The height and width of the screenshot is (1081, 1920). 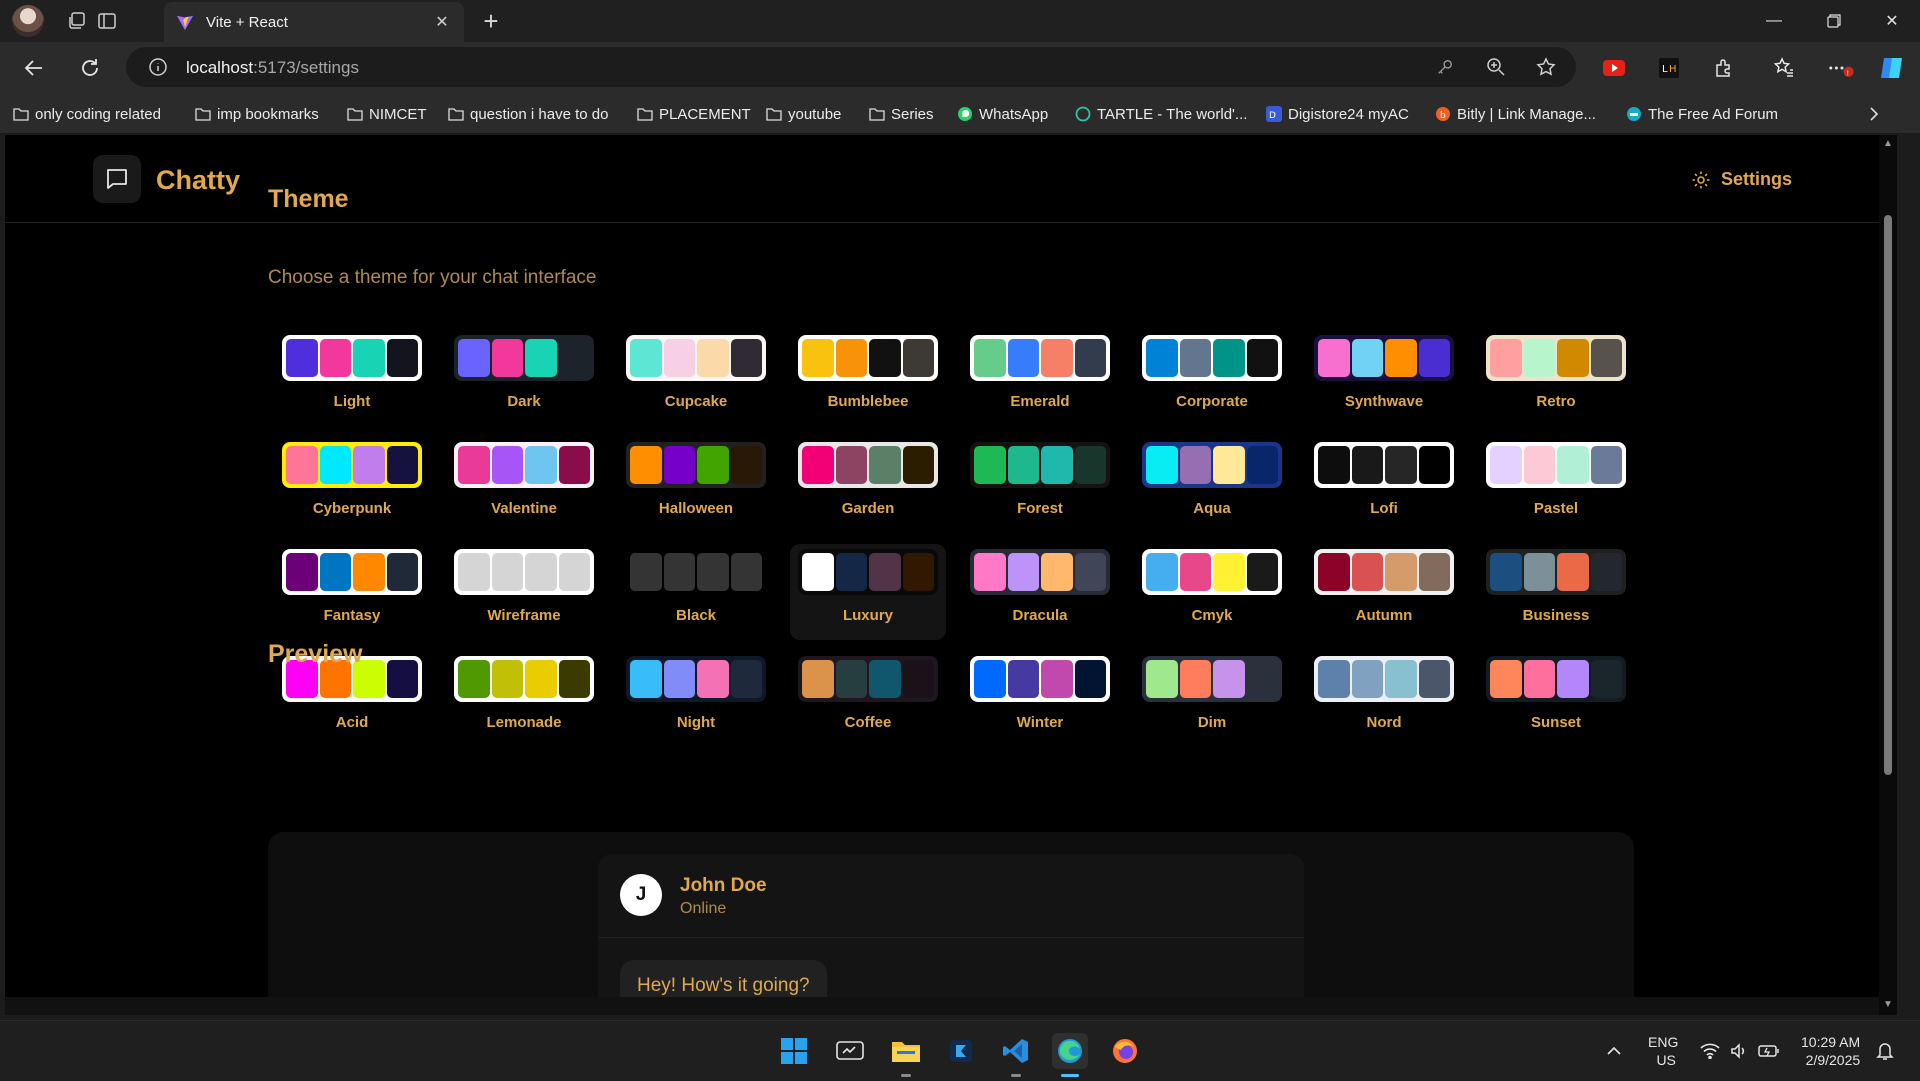 I want to click on theme-option-aqua: Aqua, so click(x=1212, y=485).